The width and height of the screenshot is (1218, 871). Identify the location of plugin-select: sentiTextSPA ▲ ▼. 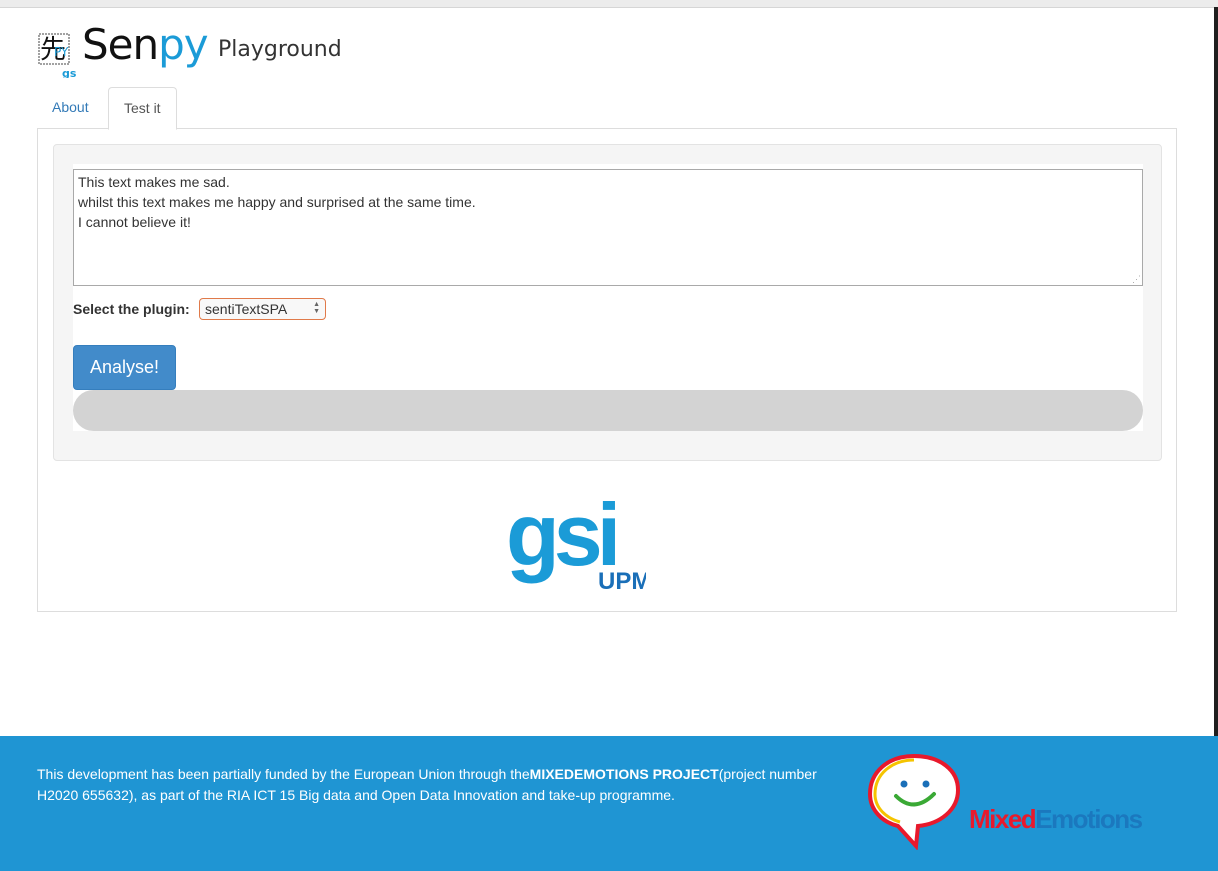
(262, 309).